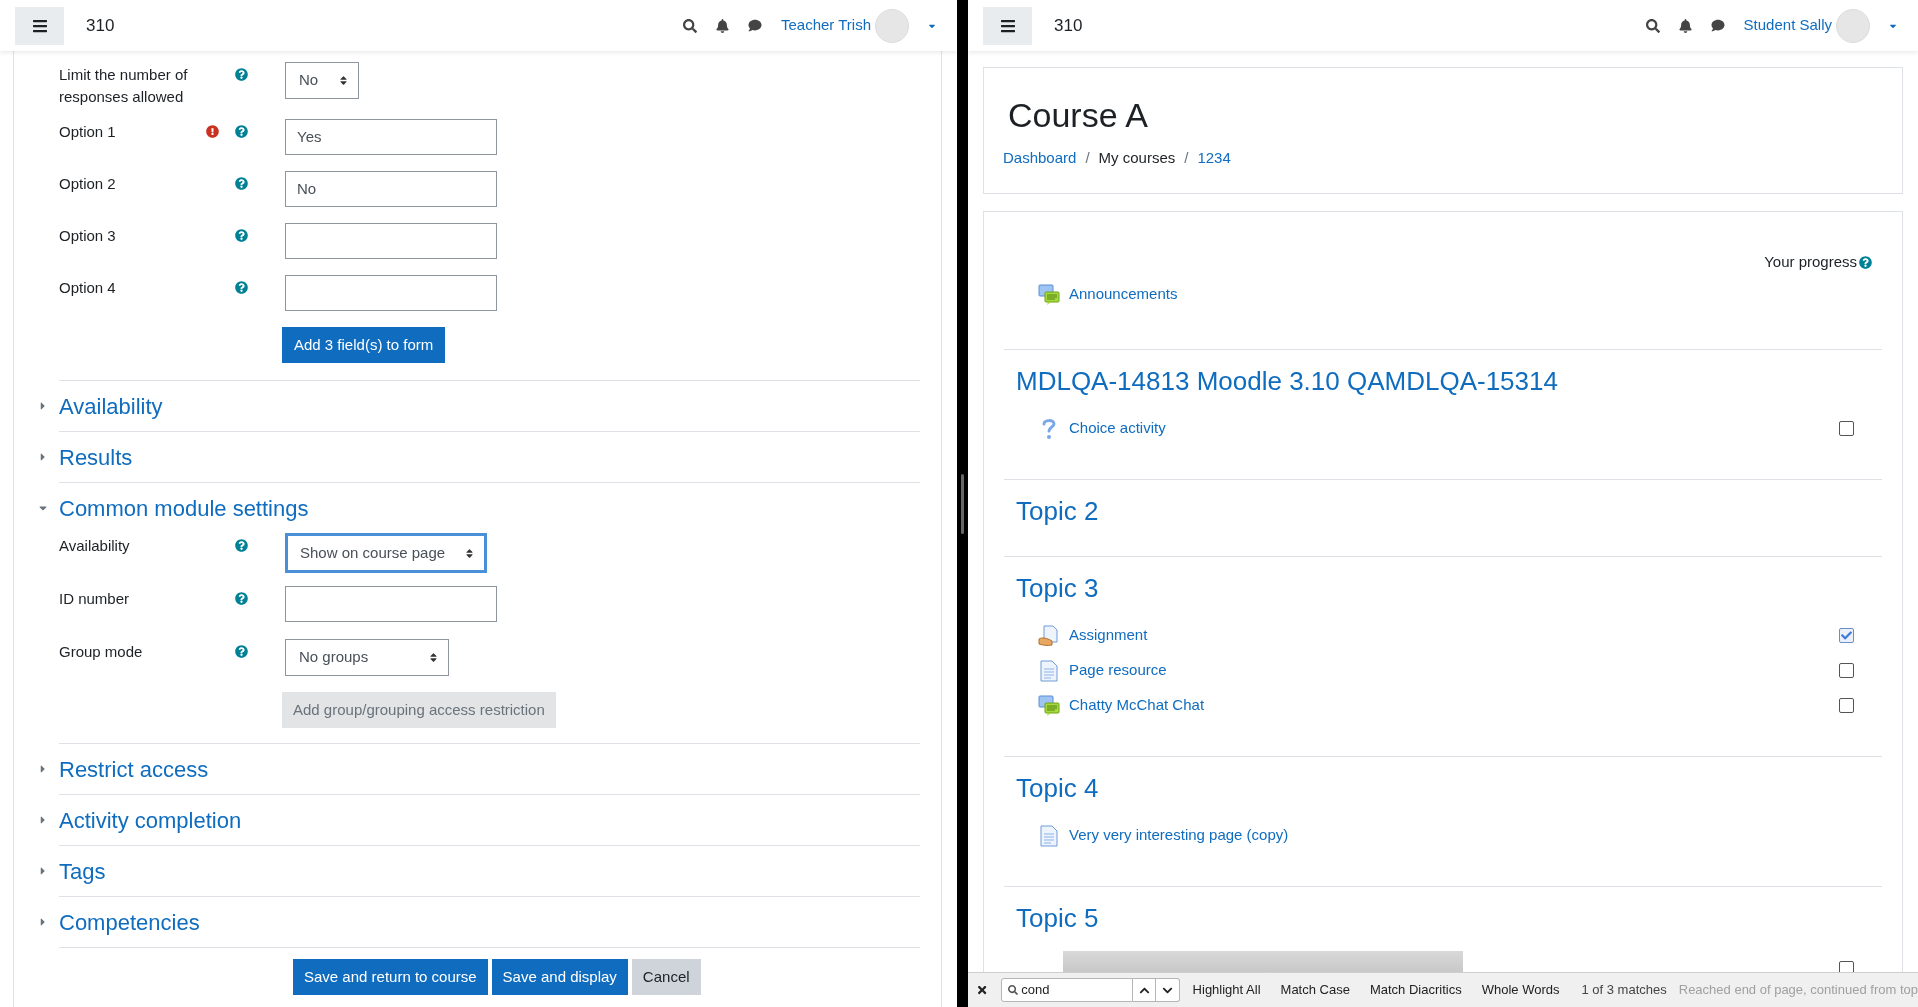 This screenshot has width=1918, height=1007. Describe the element at coordinates (1415, 990) in the screenshot. I see `find-option-button: Match Diacritics` at that location.